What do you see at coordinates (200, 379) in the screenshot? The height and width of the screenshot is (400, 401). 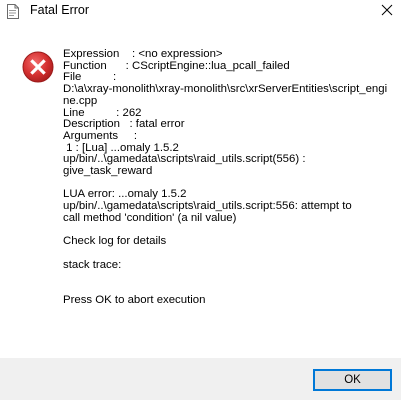 I see `dialog-footer: OK` at bounding box center [200, 379].